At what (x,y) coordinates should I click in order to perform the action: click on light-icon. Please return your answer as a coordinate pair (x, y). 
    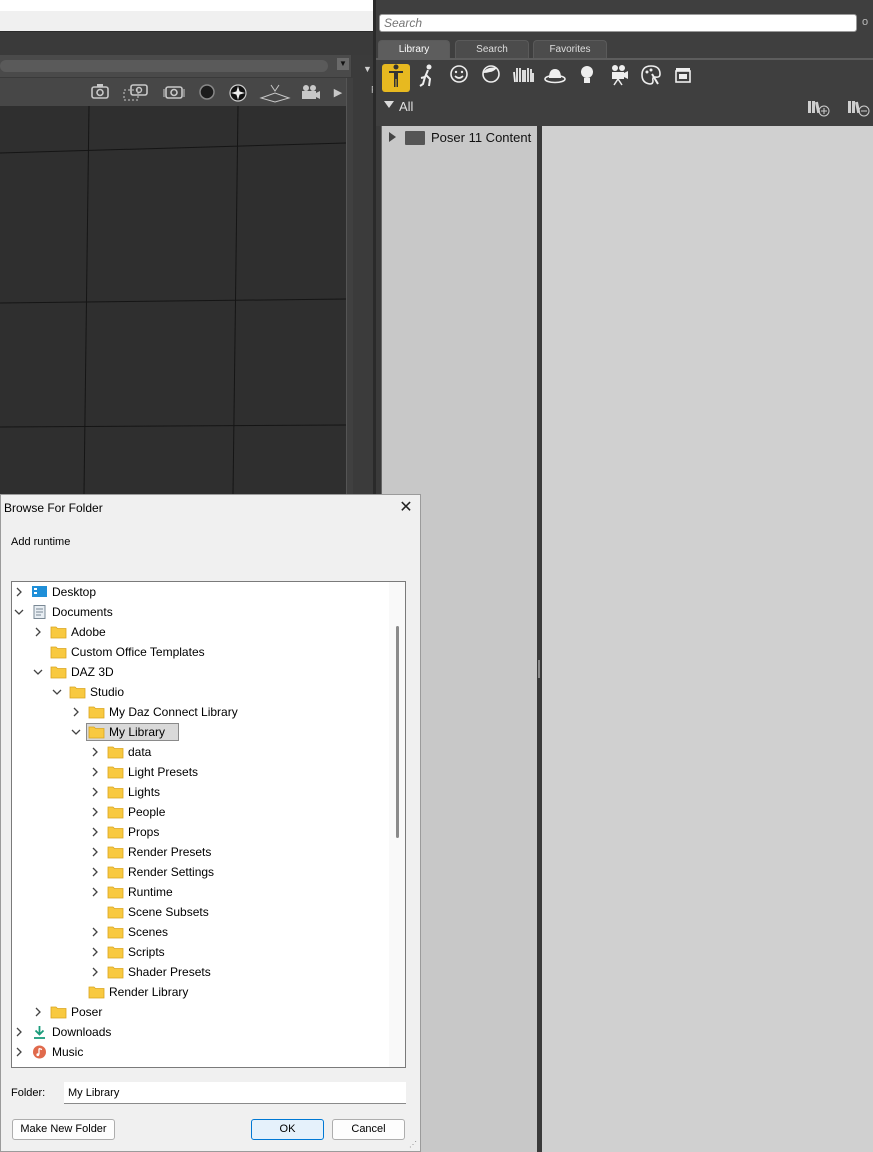
    Looking at the image, I should click on (587, 78).